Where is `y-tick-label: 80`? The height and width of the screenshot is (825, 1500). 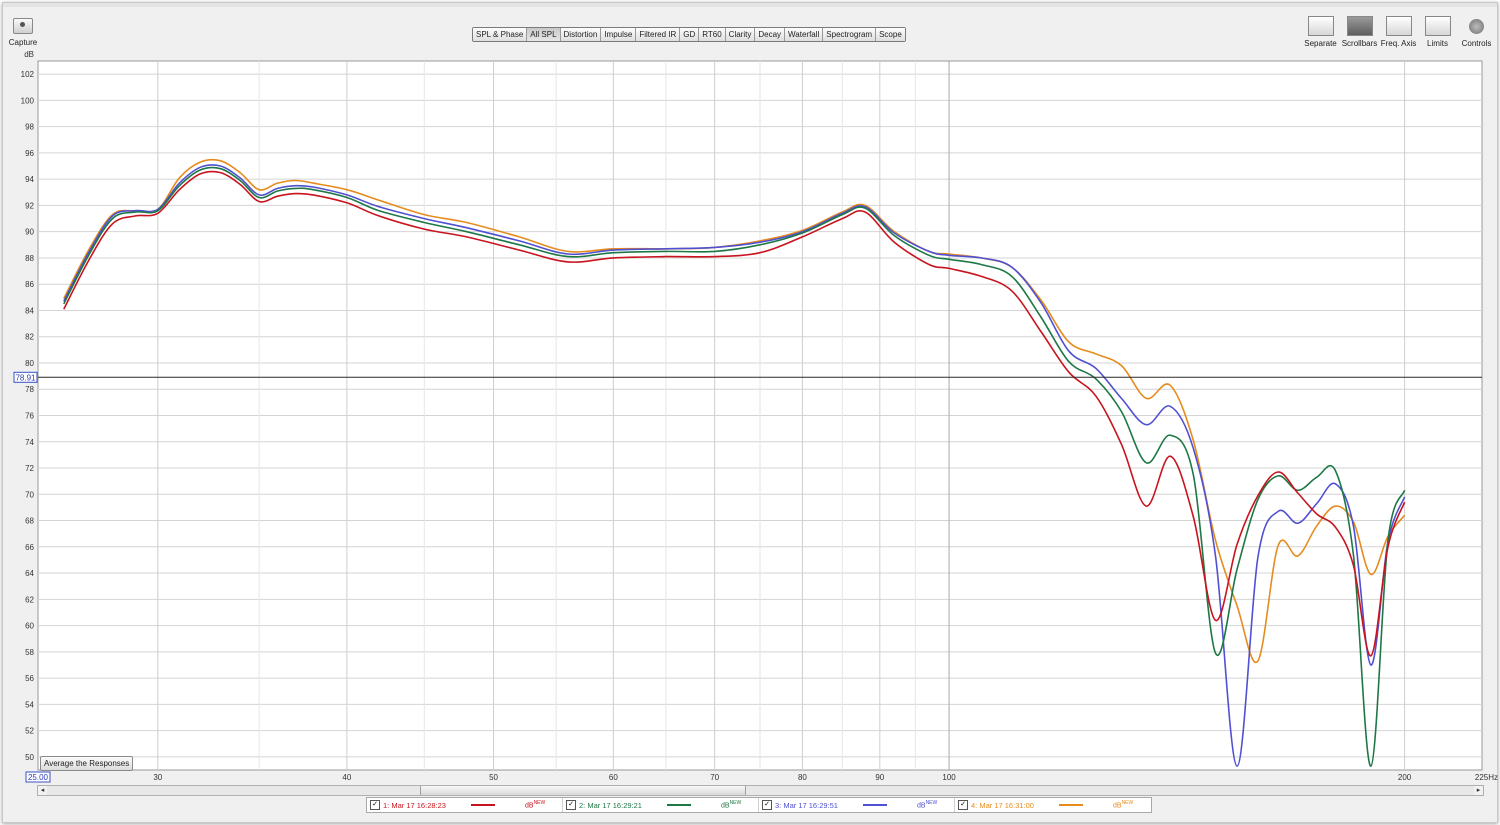 y-tick-label: 80 is located at coordinates (29, 363).